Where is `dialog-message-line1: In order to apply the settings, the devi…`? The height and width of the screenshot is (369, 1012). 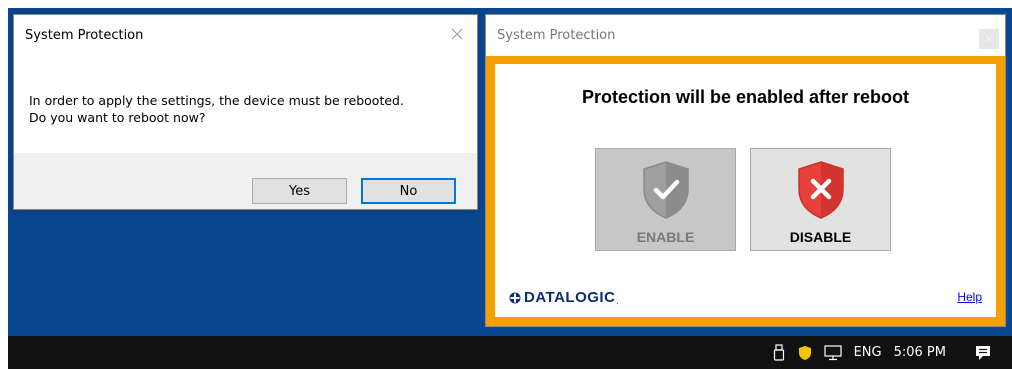 dialog-message-line1: In order to apply the settings, the devi… is located at coordinates (216, 100).